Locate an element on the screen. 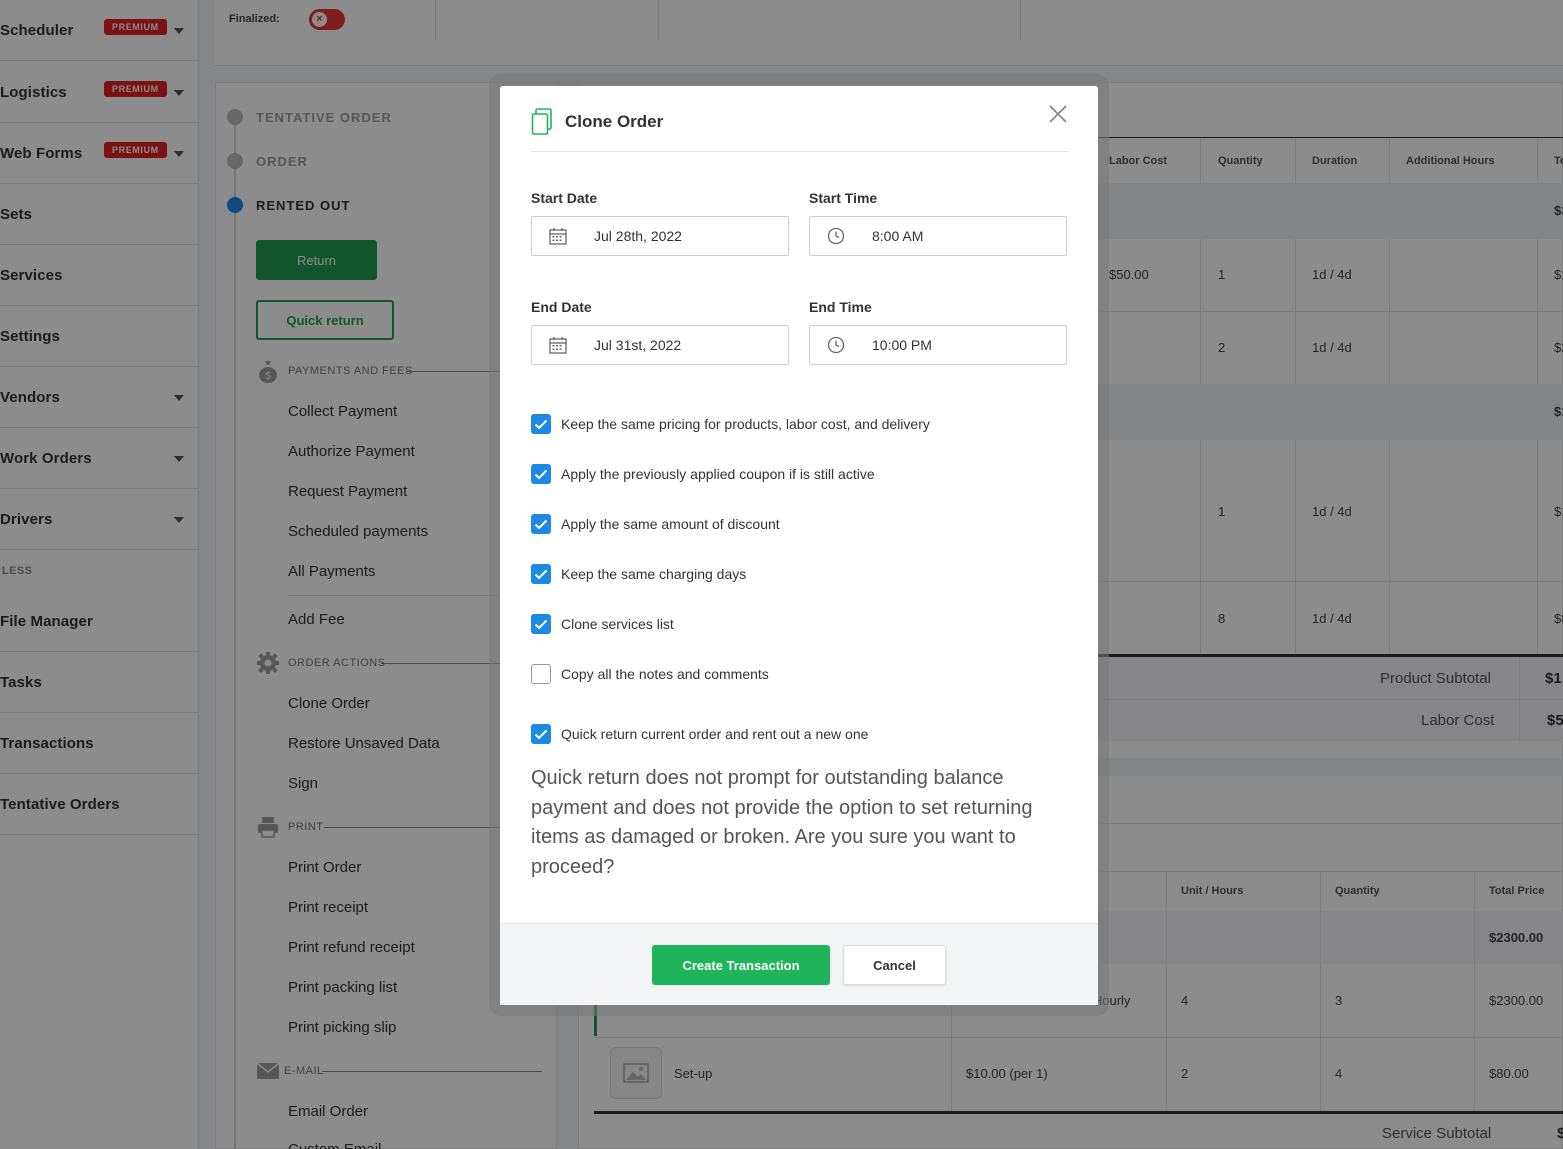 The height and width of the screenshot is (1149, 1563). dialog-title: Clone Order is located at coordinates (614, 121).